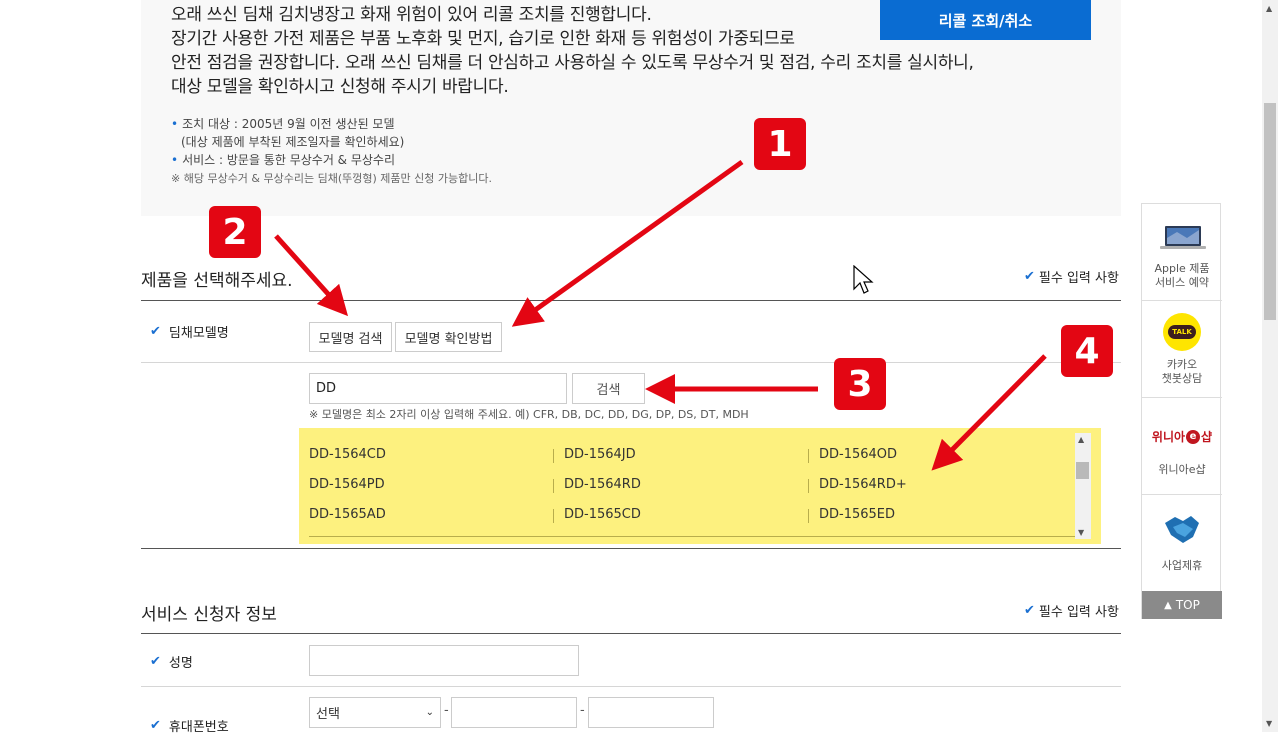 This screenshot has height=735, width=1278. Describe the element at coordinates (780, 144) in the screenshot. I see `annotation-badge-1: 1` at that location.